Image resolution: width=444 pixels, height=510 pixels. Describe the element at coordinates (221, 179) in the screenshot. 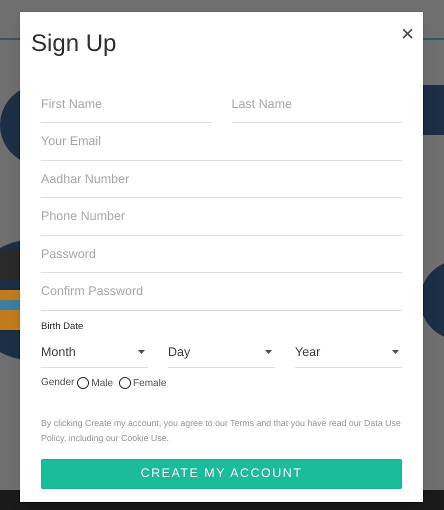

I see `input-field: Aadhar Number` at that location.